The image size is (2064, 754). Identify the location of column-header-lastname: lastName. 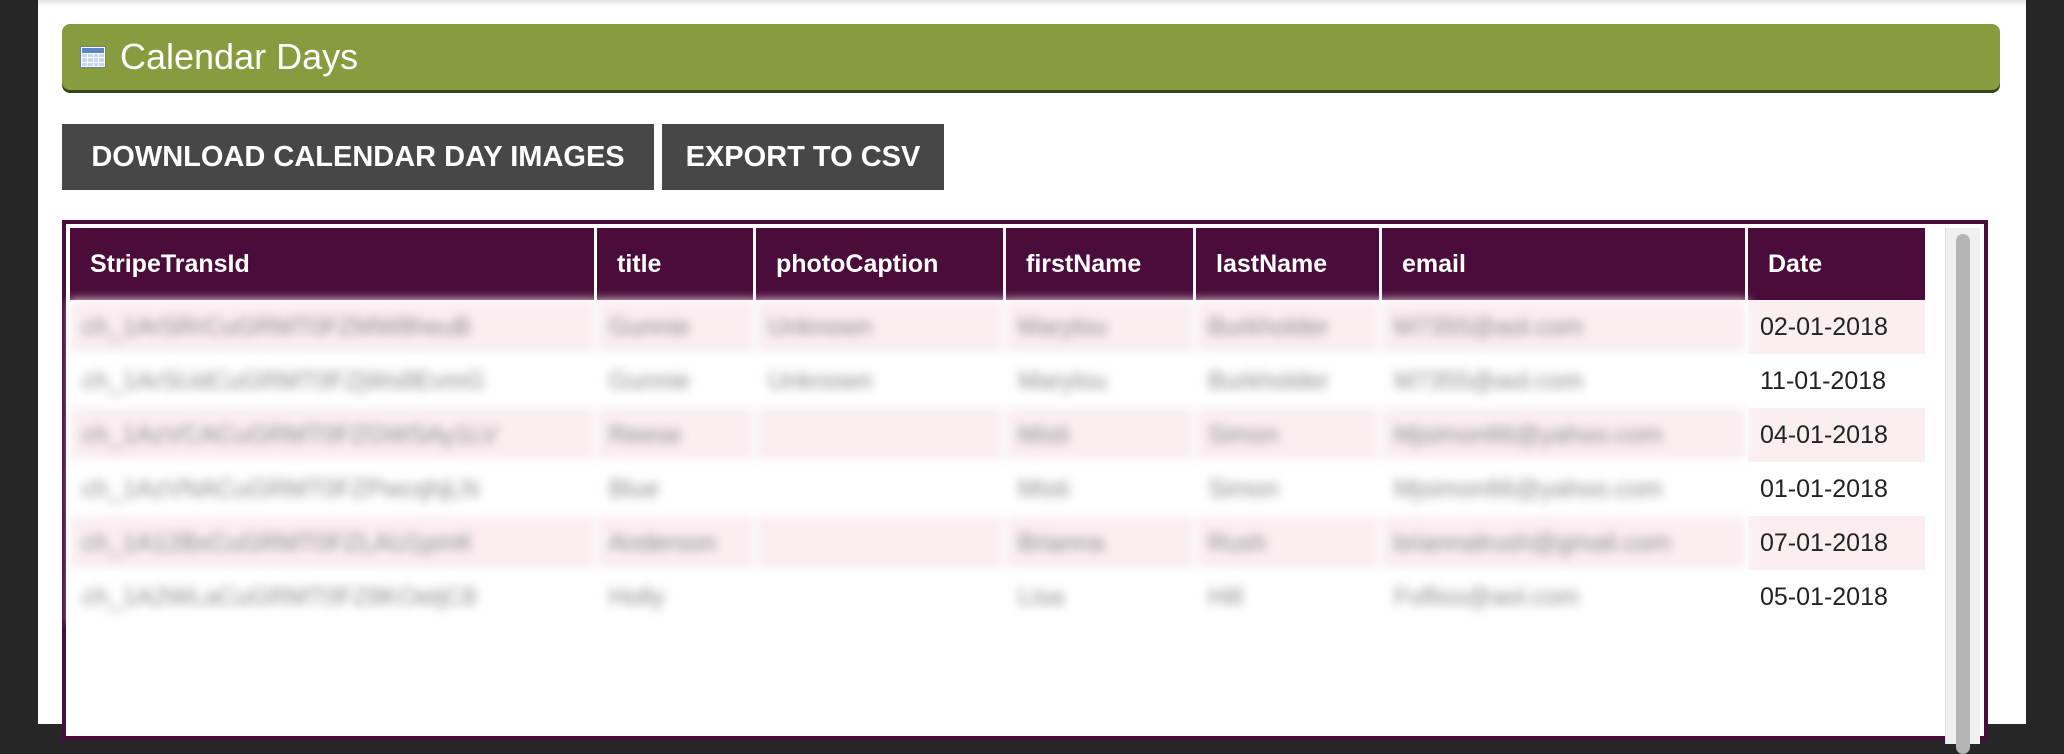
(1289, 264).